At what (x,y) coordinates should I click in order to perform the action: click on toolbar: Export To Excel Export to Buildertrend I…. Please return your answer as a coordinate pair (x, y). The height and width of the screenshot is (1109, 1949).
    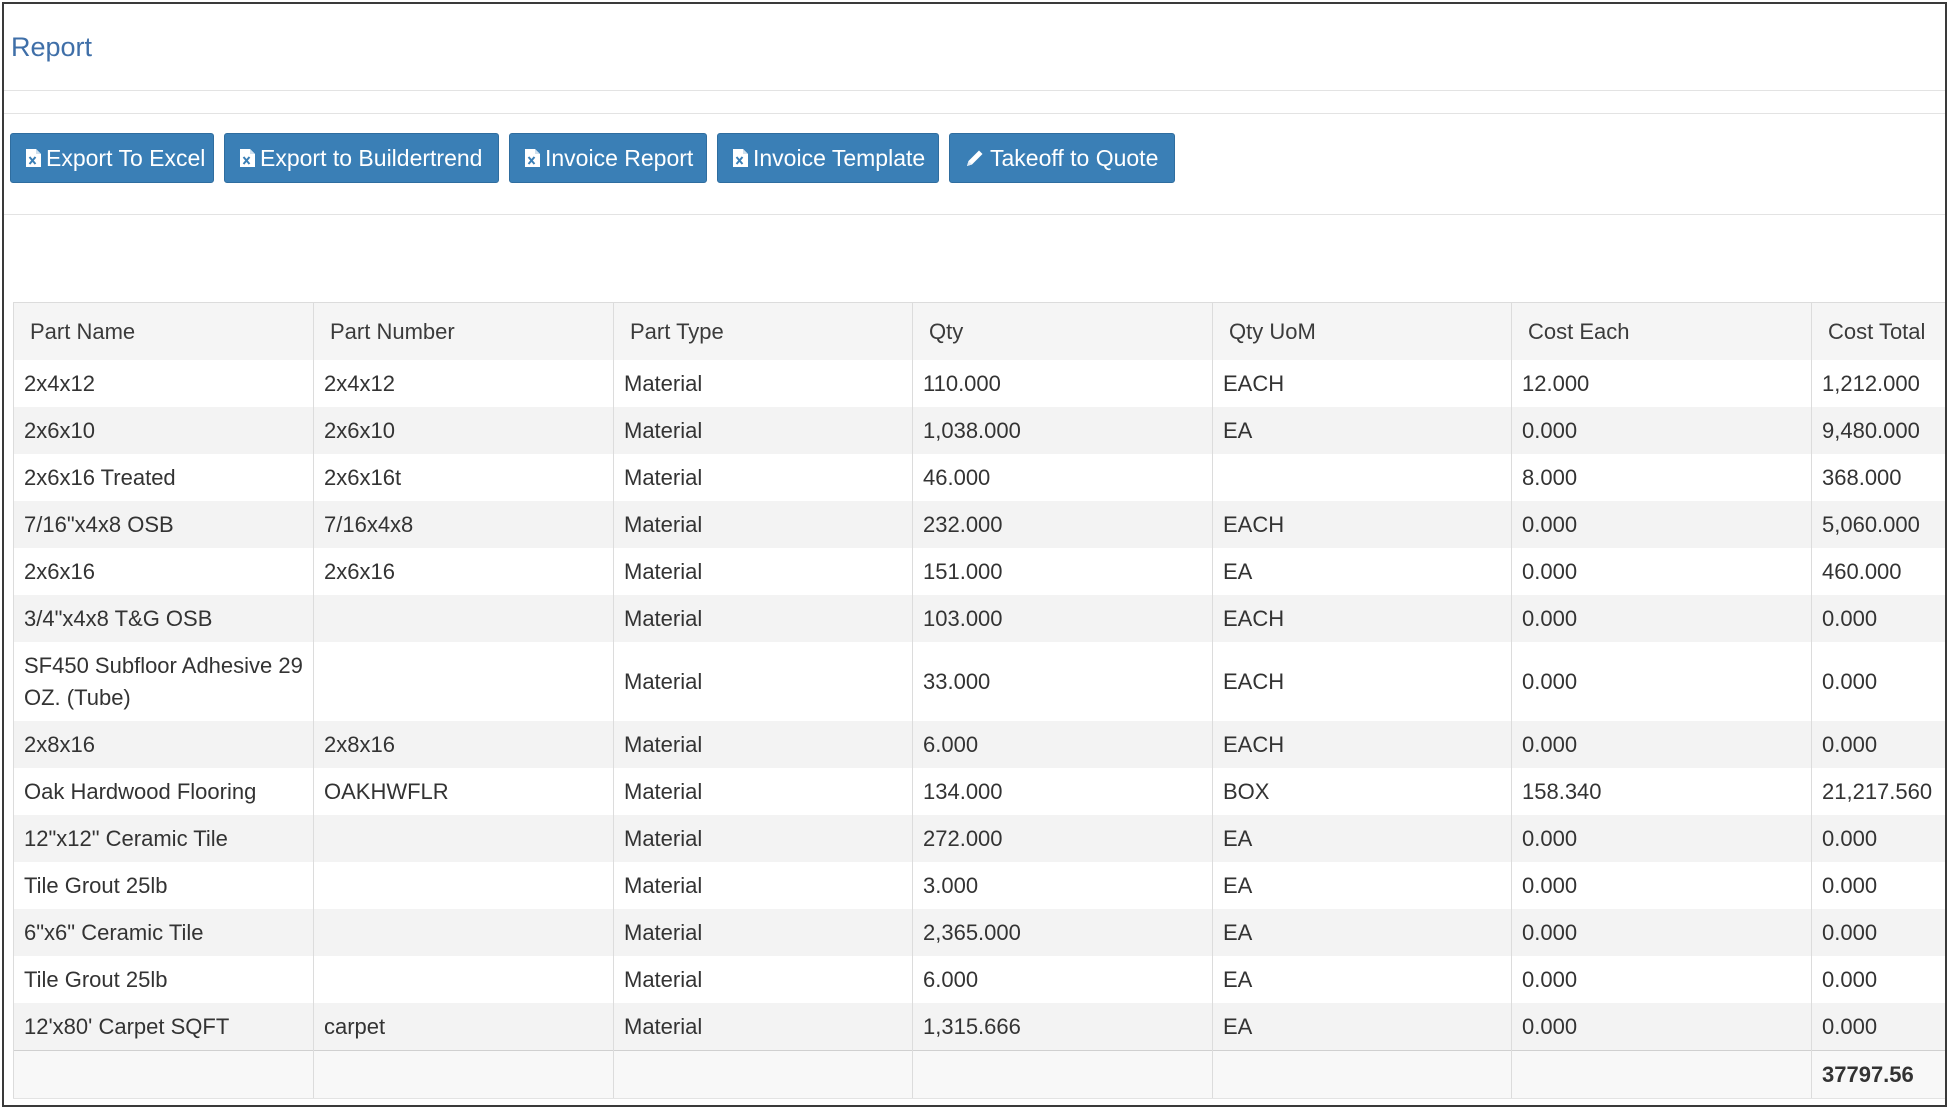
    Looking at the image, I should click on (592, 158).